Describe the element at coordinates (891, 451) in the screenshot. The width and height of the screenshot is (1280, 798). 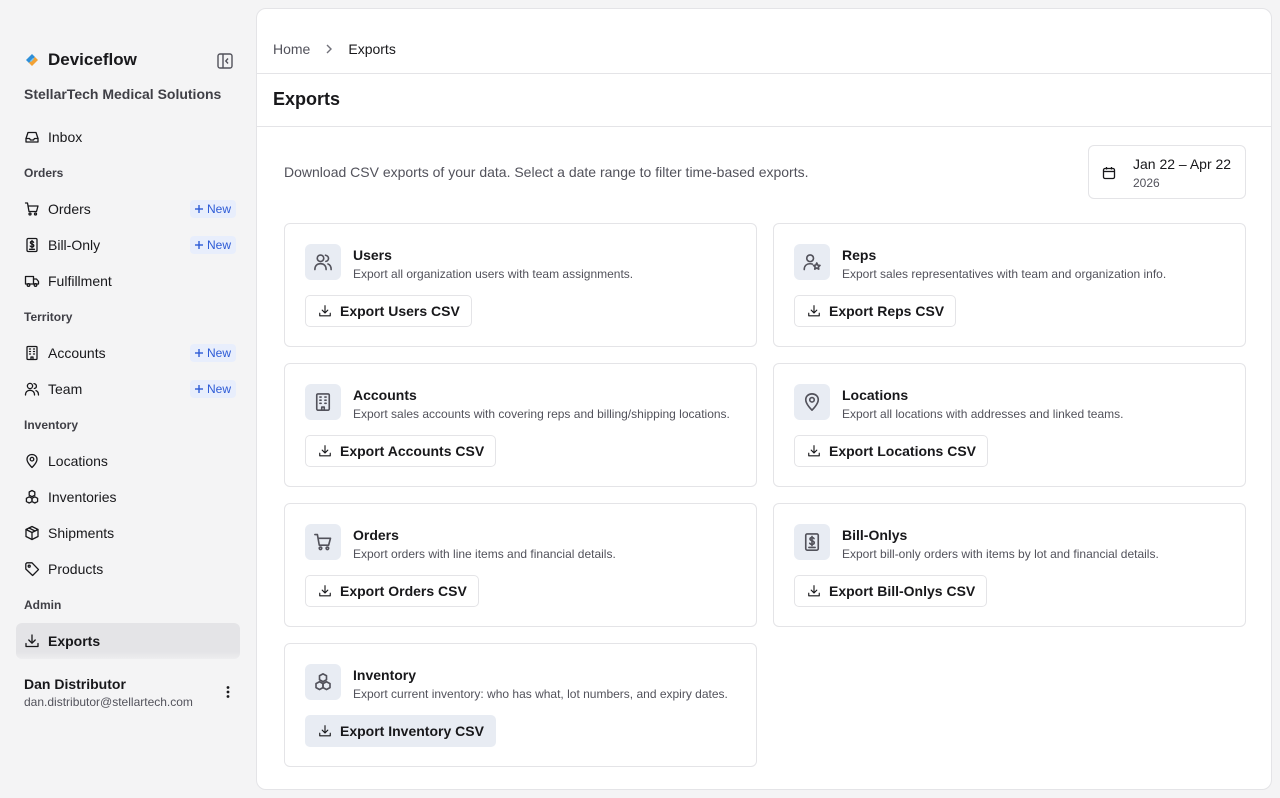
I see `export-locations-csv-button: Export Locations CSV` at that location.